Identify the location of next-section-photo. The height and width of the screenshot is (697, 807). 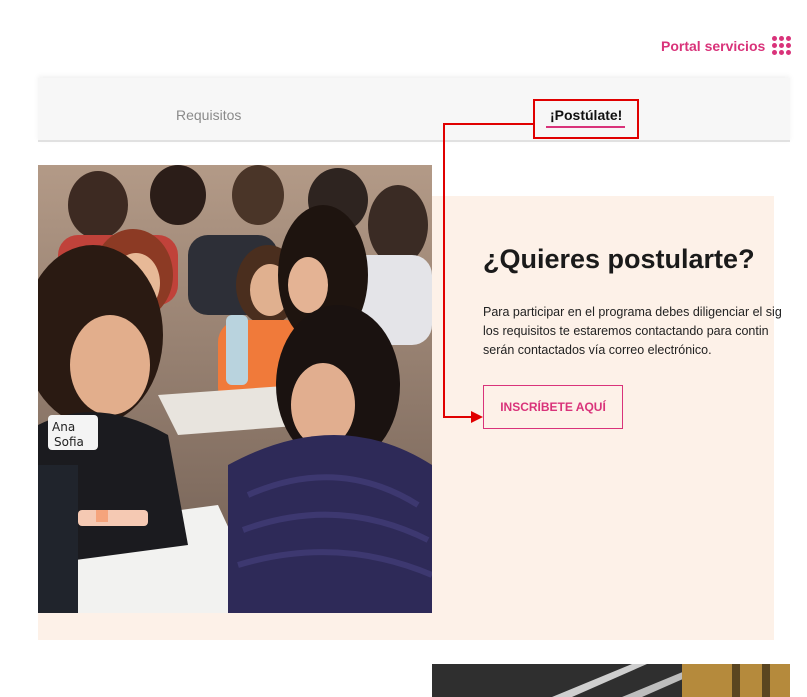
(611, 680).